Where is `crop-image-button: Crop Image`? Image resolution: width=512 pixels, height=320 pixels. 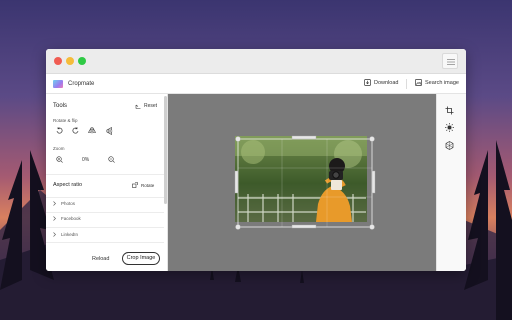 crop-image-button: Crop Image is located at coordinates (141, 258).